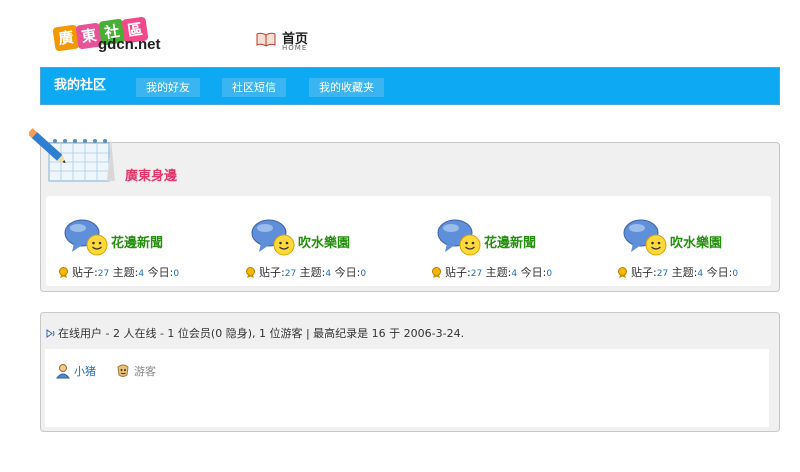 The image size is (800, 472). What do you see at coordinates (72, 155) in the screenshot?
I see `calendar-pencil-icon` at bounding box center [72, 155].